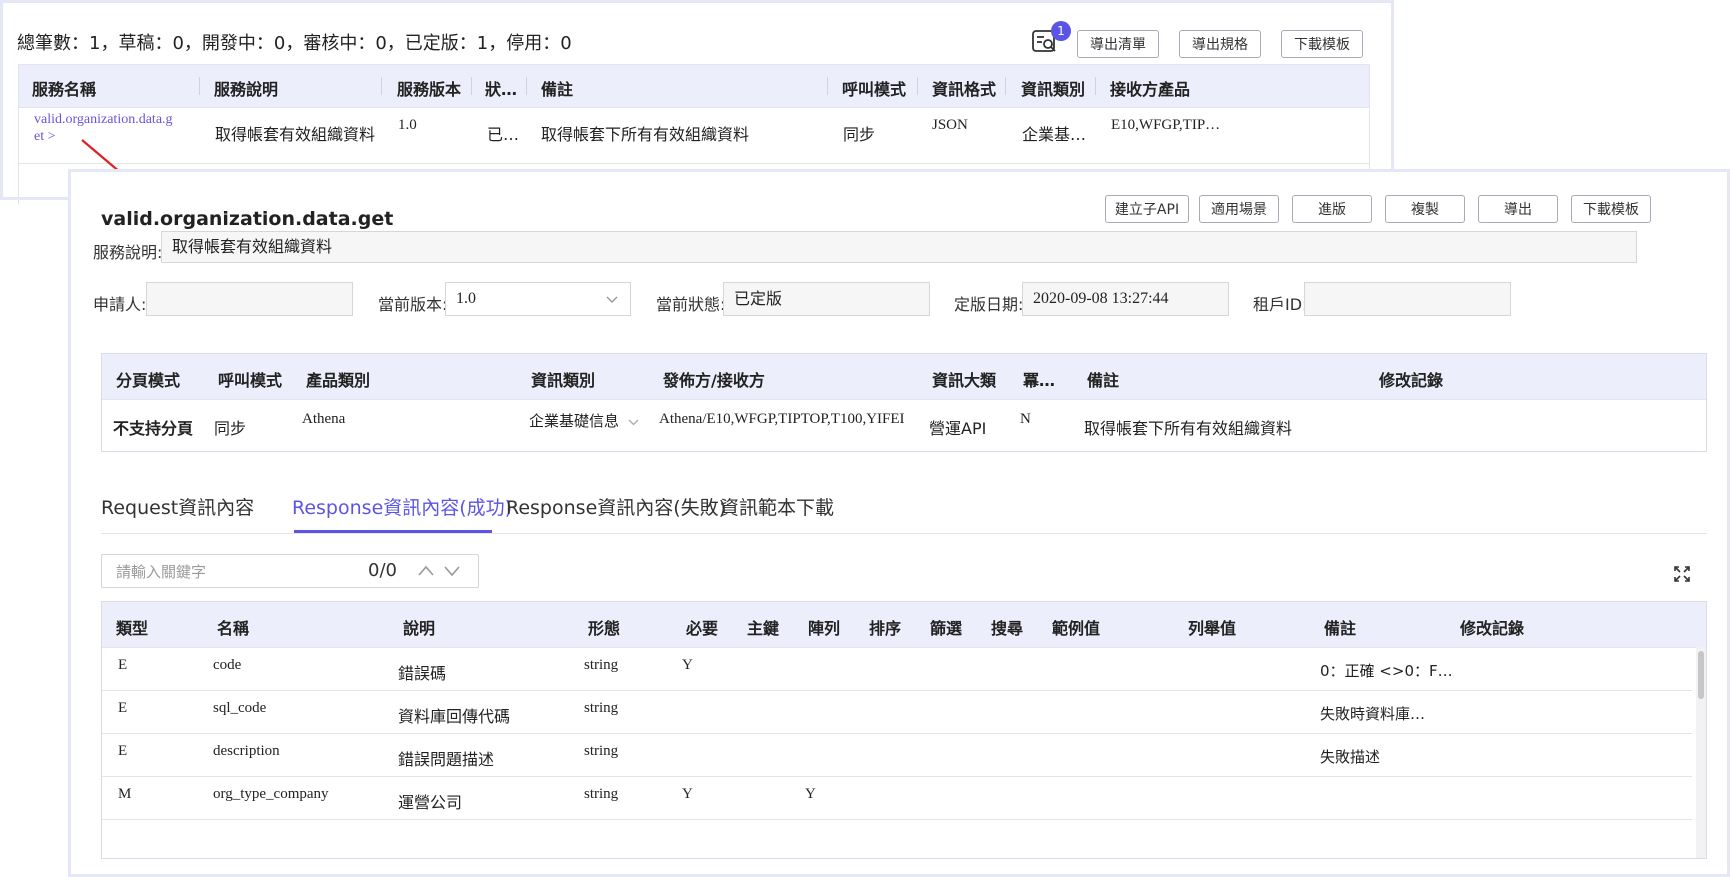 The width and height of the screenshot is (1730, 877). What do you see at coordinates (233, 628) in the screenshot?
I see `col-name: 名稱` at bounding box center [233, 628].